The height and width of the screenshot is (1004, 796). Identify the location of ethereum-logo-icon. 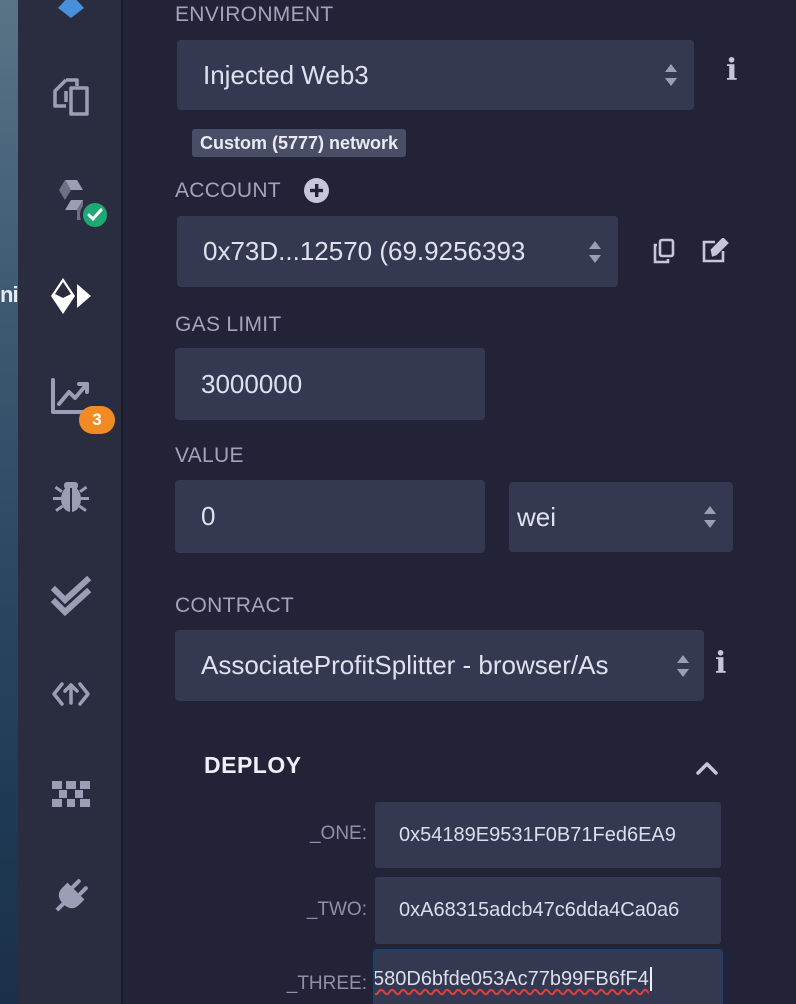
(70, 15).